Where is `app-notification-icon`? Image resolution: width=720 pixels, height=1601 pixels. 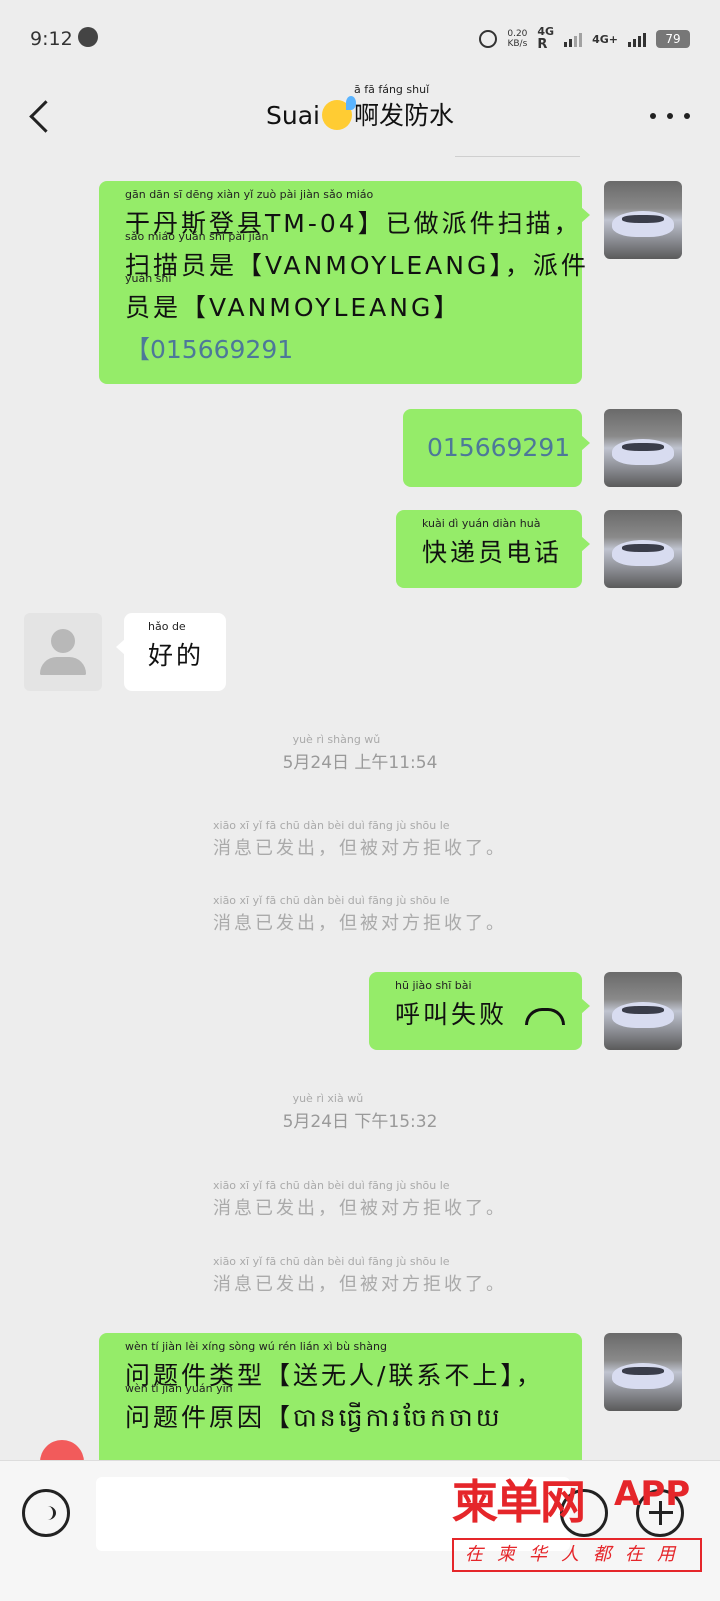
app-notification-icon is located at coordinates (88, 37).